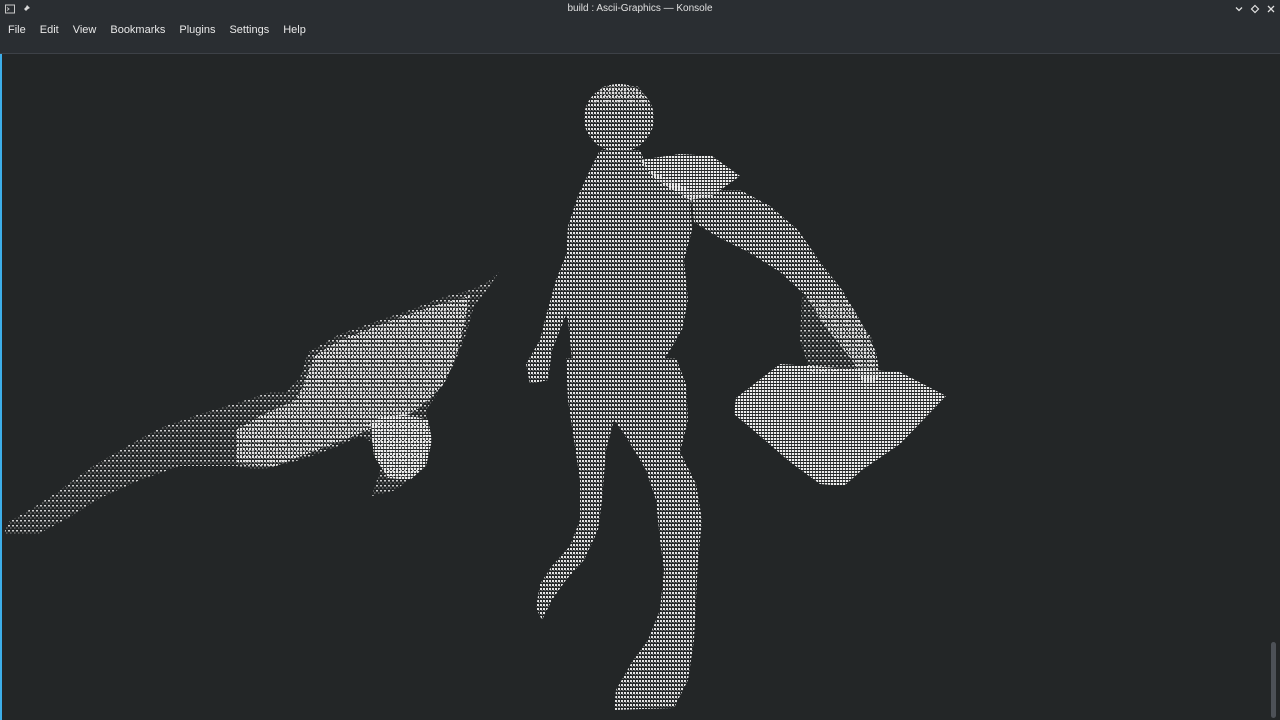  I want to click on toolbar-area, so click(640, 47).